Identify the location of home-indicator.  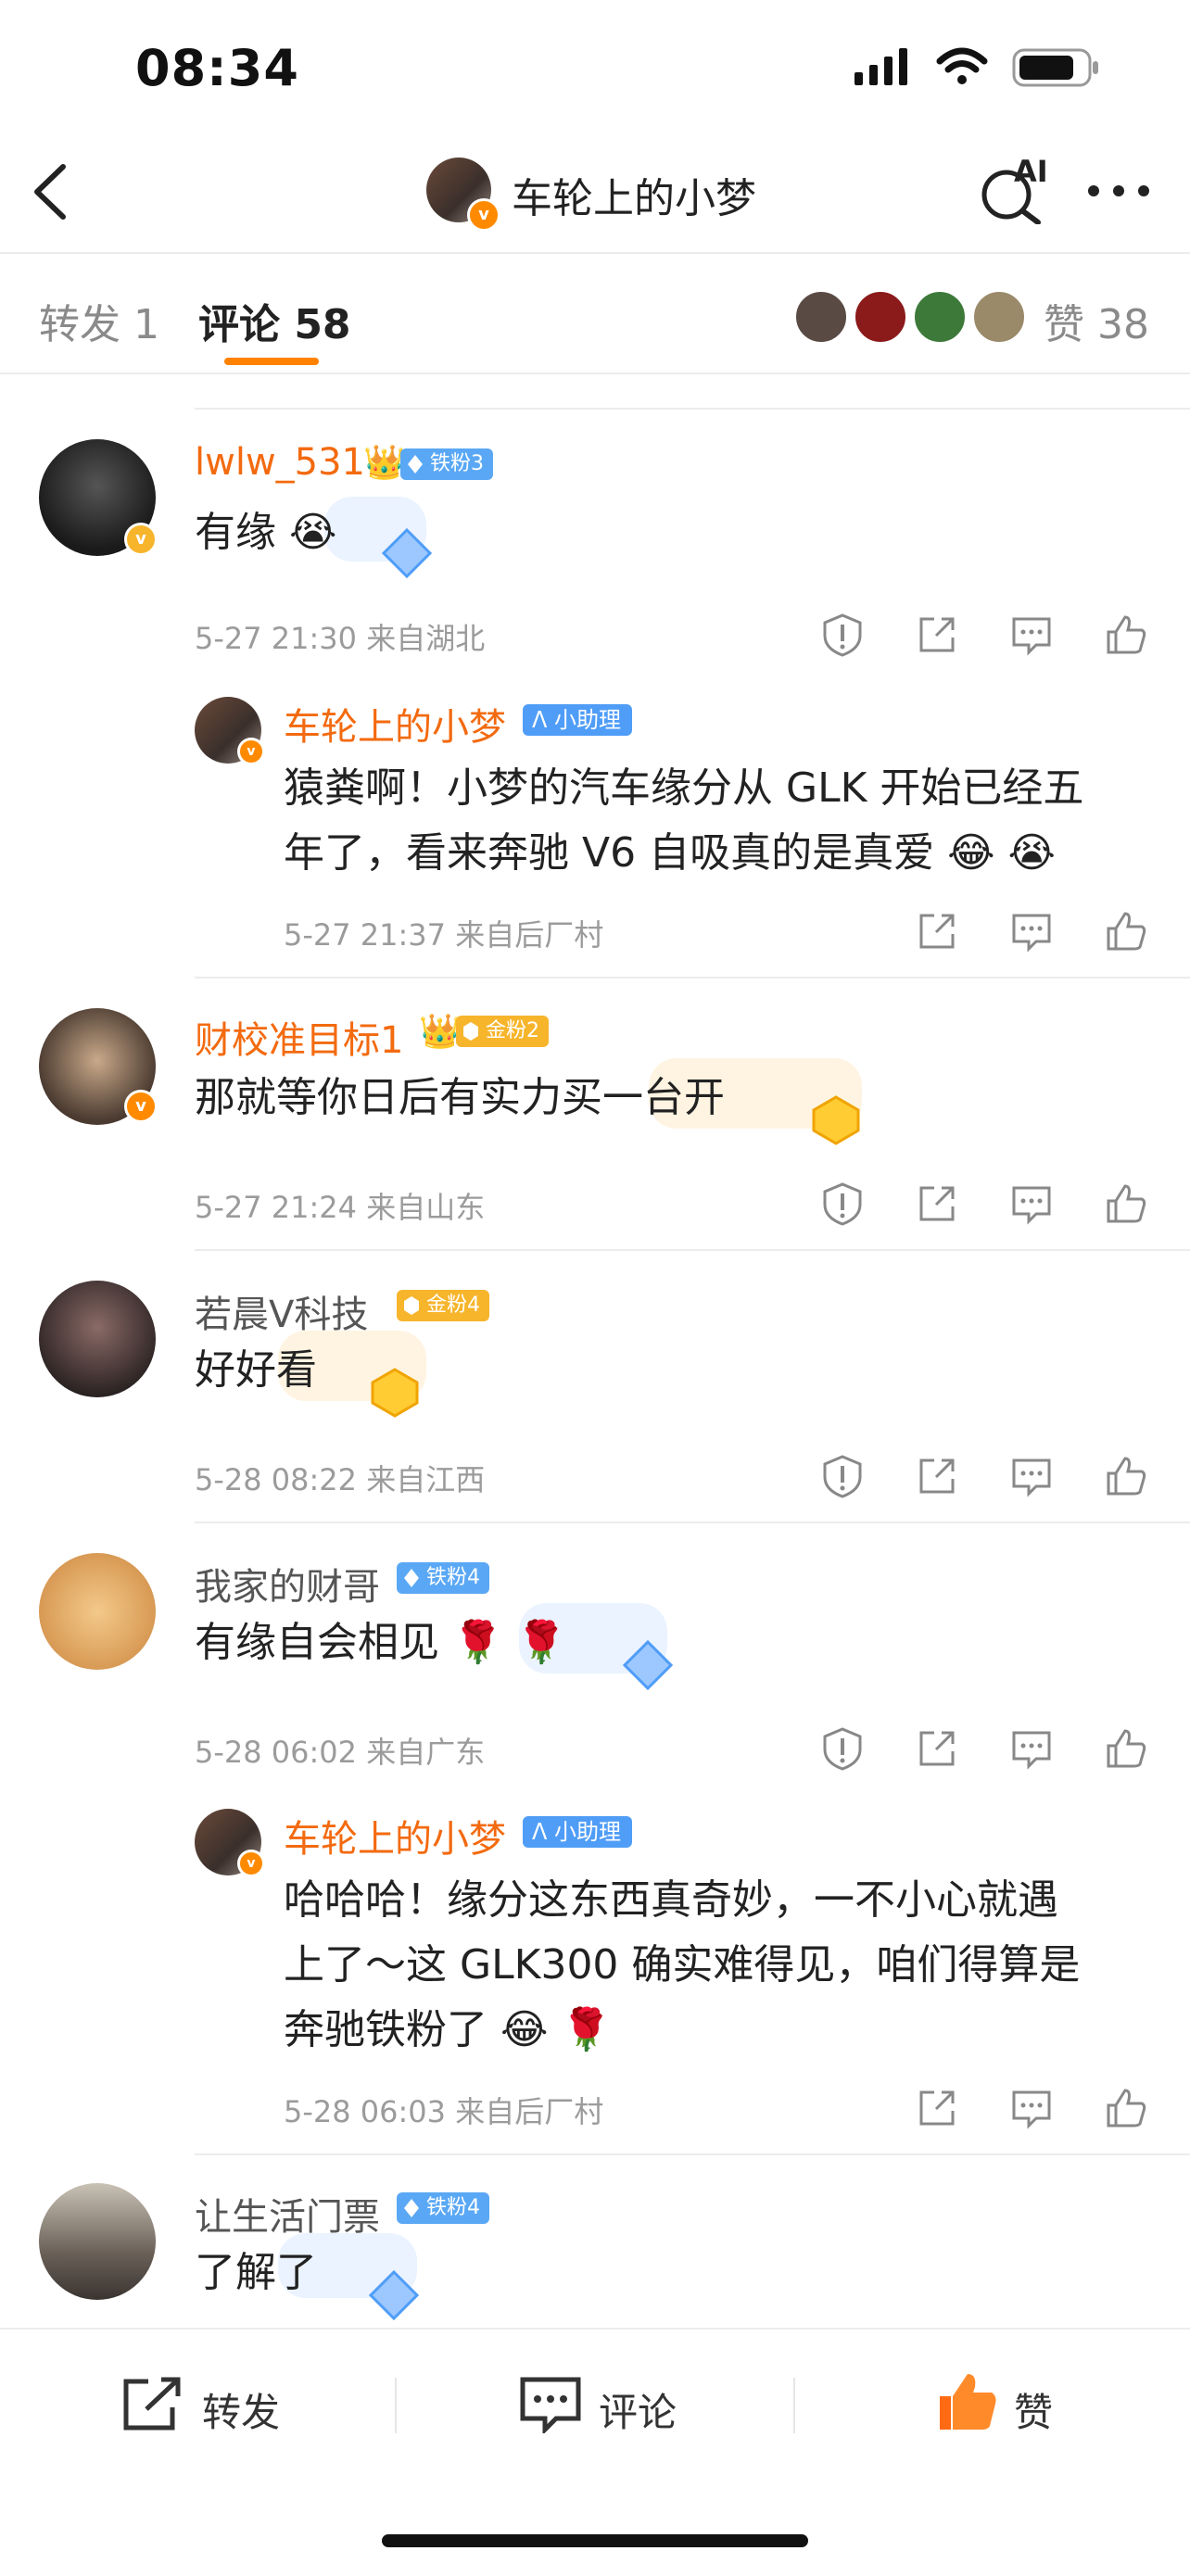
(595, 2541).